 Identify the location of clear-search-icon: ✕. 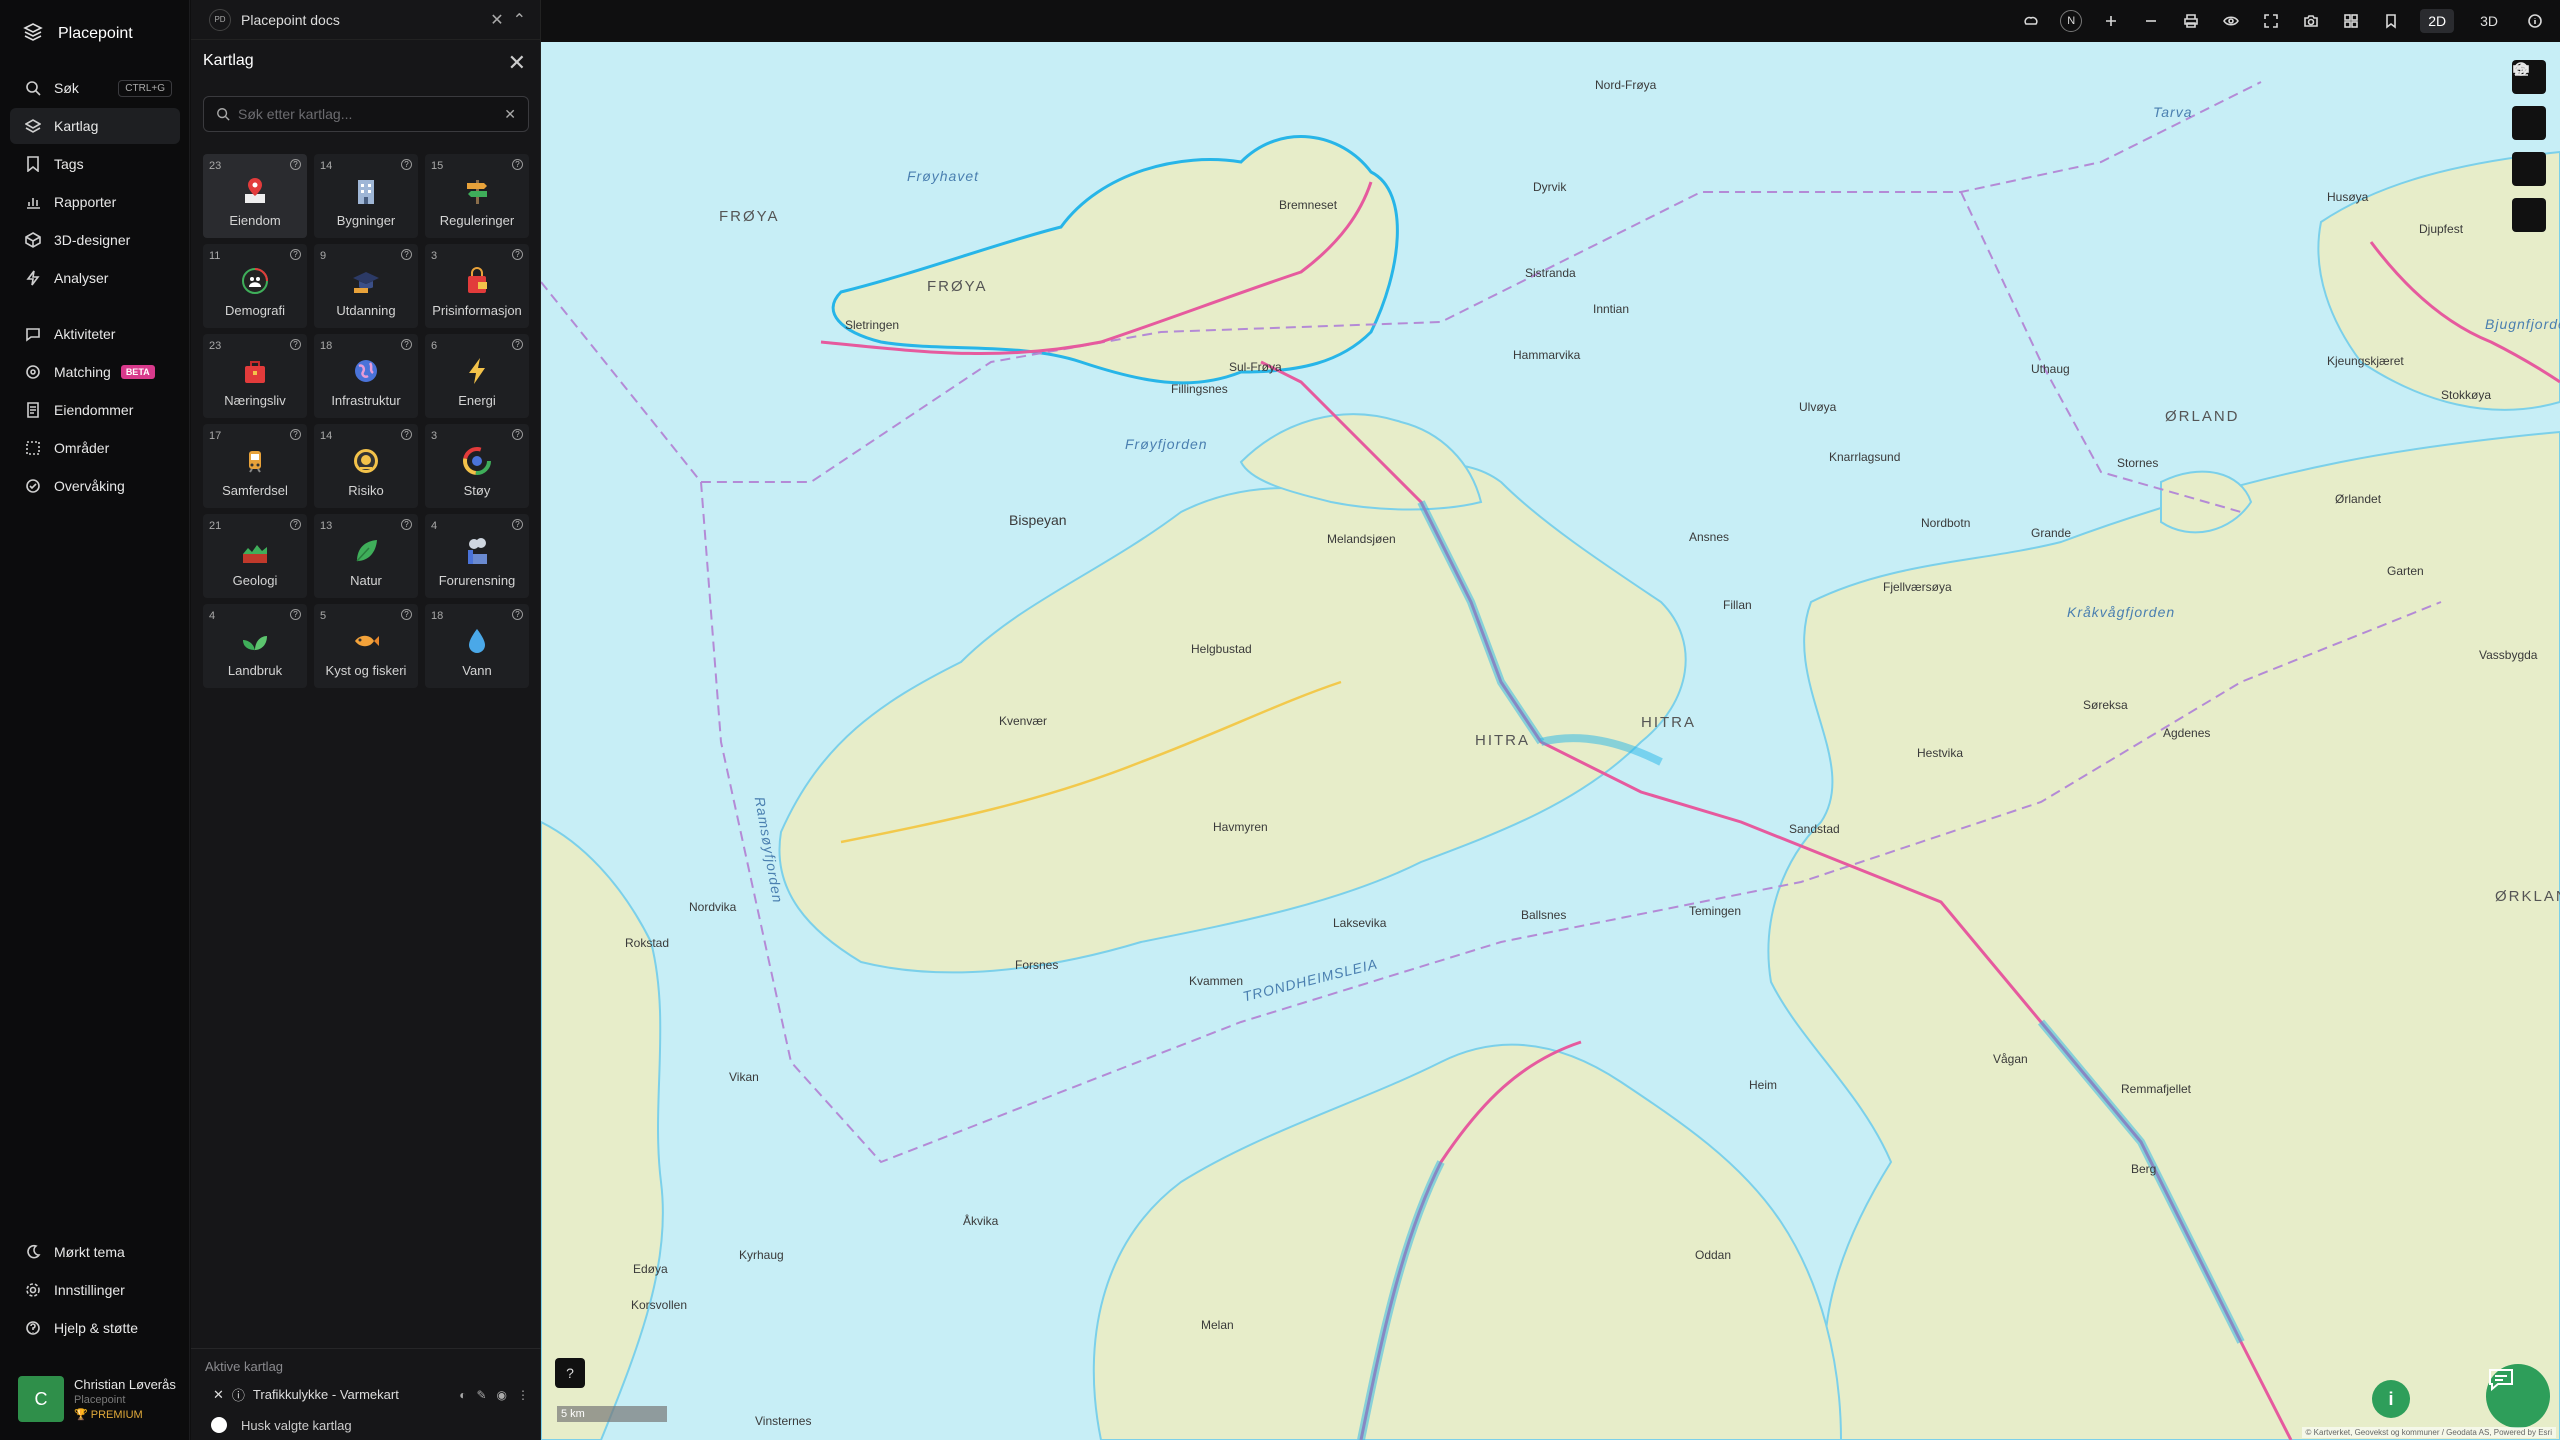
(510, 114).